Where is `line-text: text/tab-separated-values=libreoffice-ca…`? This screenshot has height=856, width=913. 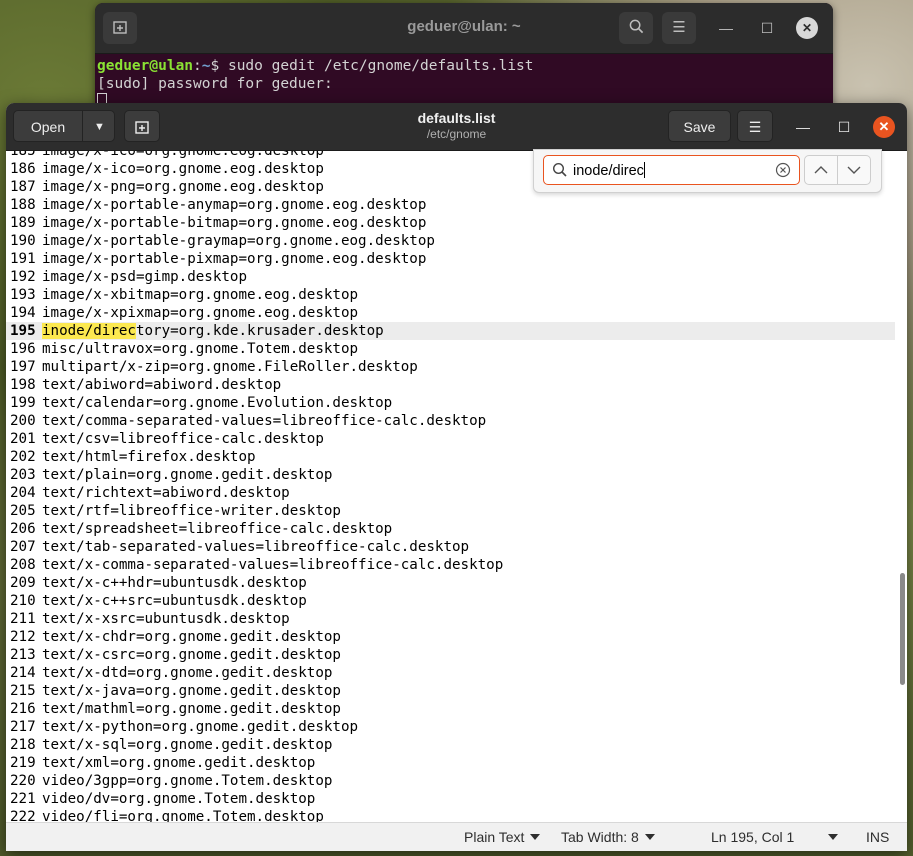 line-text: text/tab-separated-values=libreoffice-ca… is located at coordinates (256, 547).